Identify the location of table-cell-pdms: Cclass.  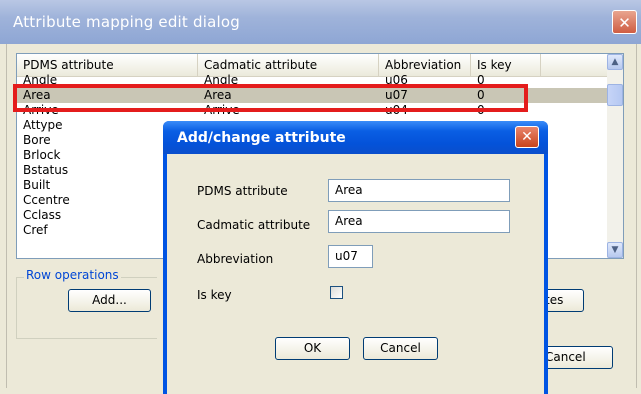
(42, 215).